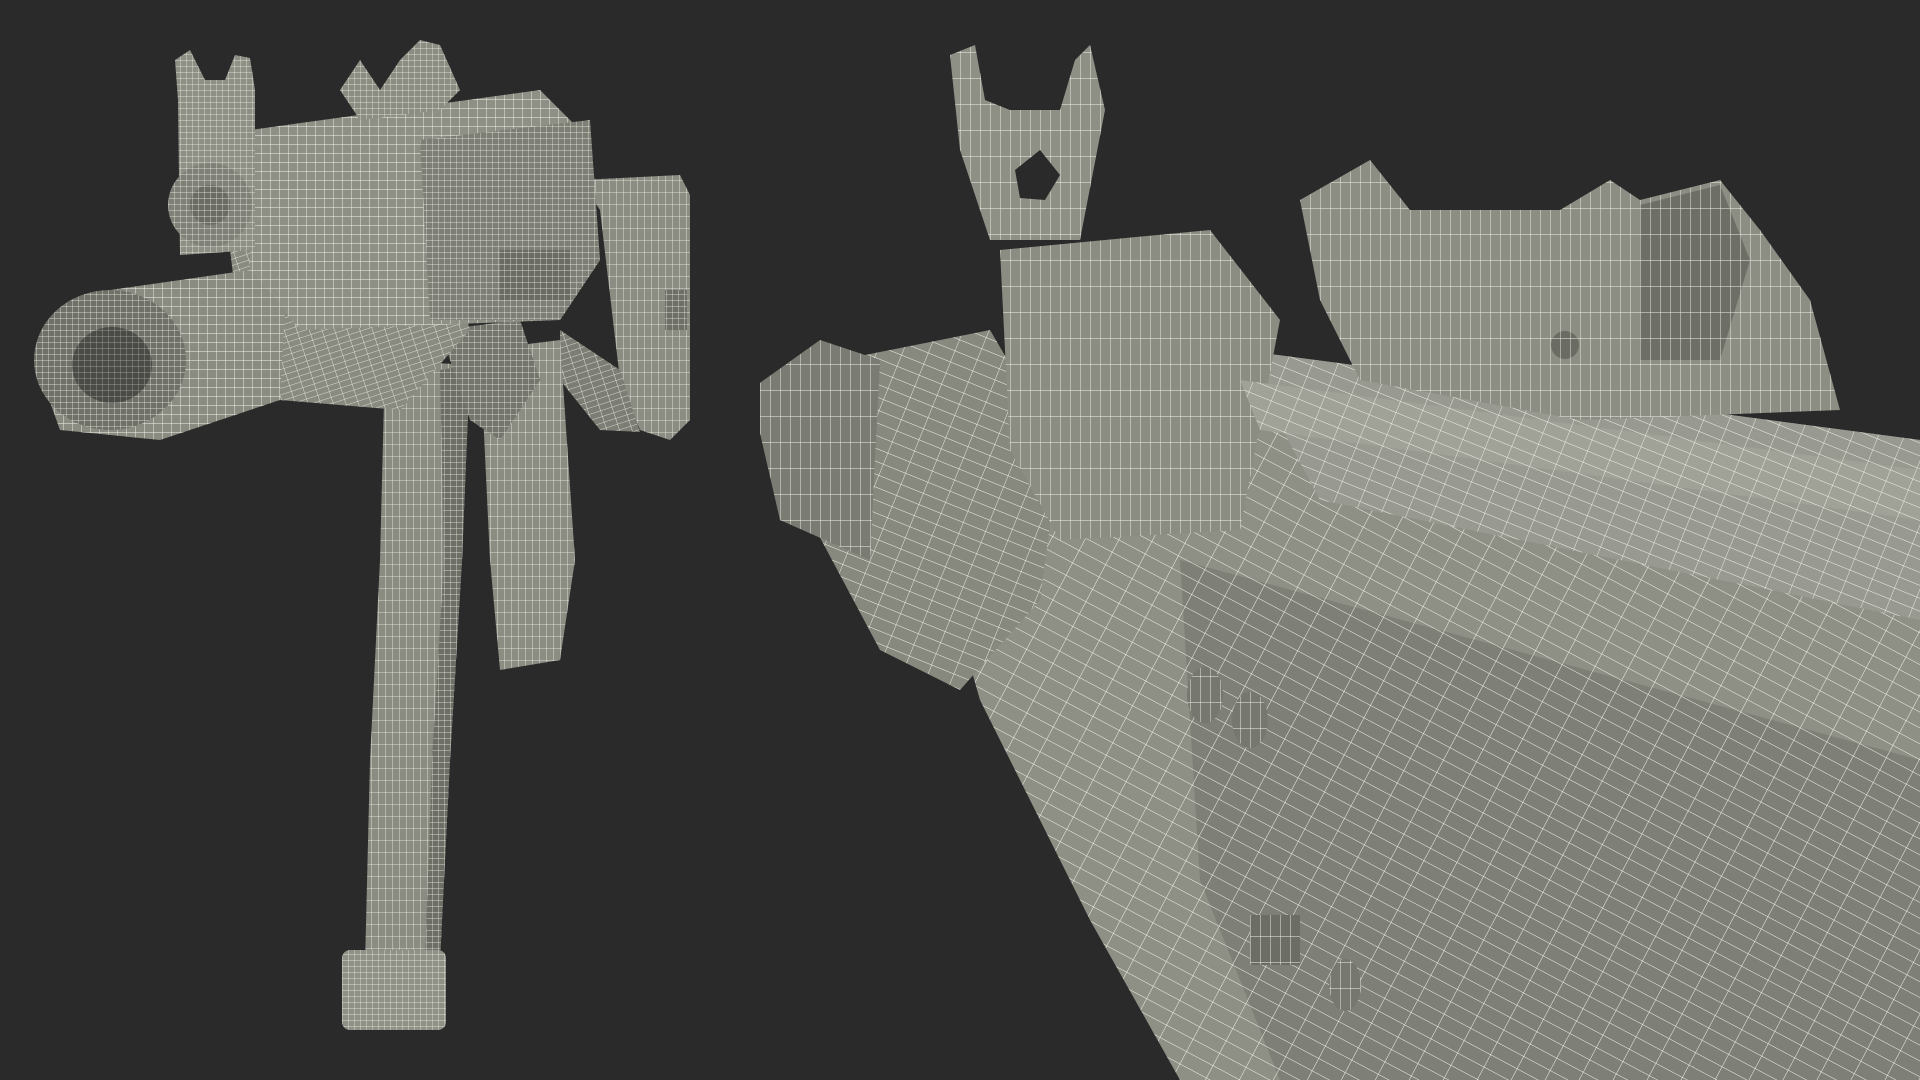 The image size is (1920, 1080). I want to click on muzzle-brake, so click(159, 355).